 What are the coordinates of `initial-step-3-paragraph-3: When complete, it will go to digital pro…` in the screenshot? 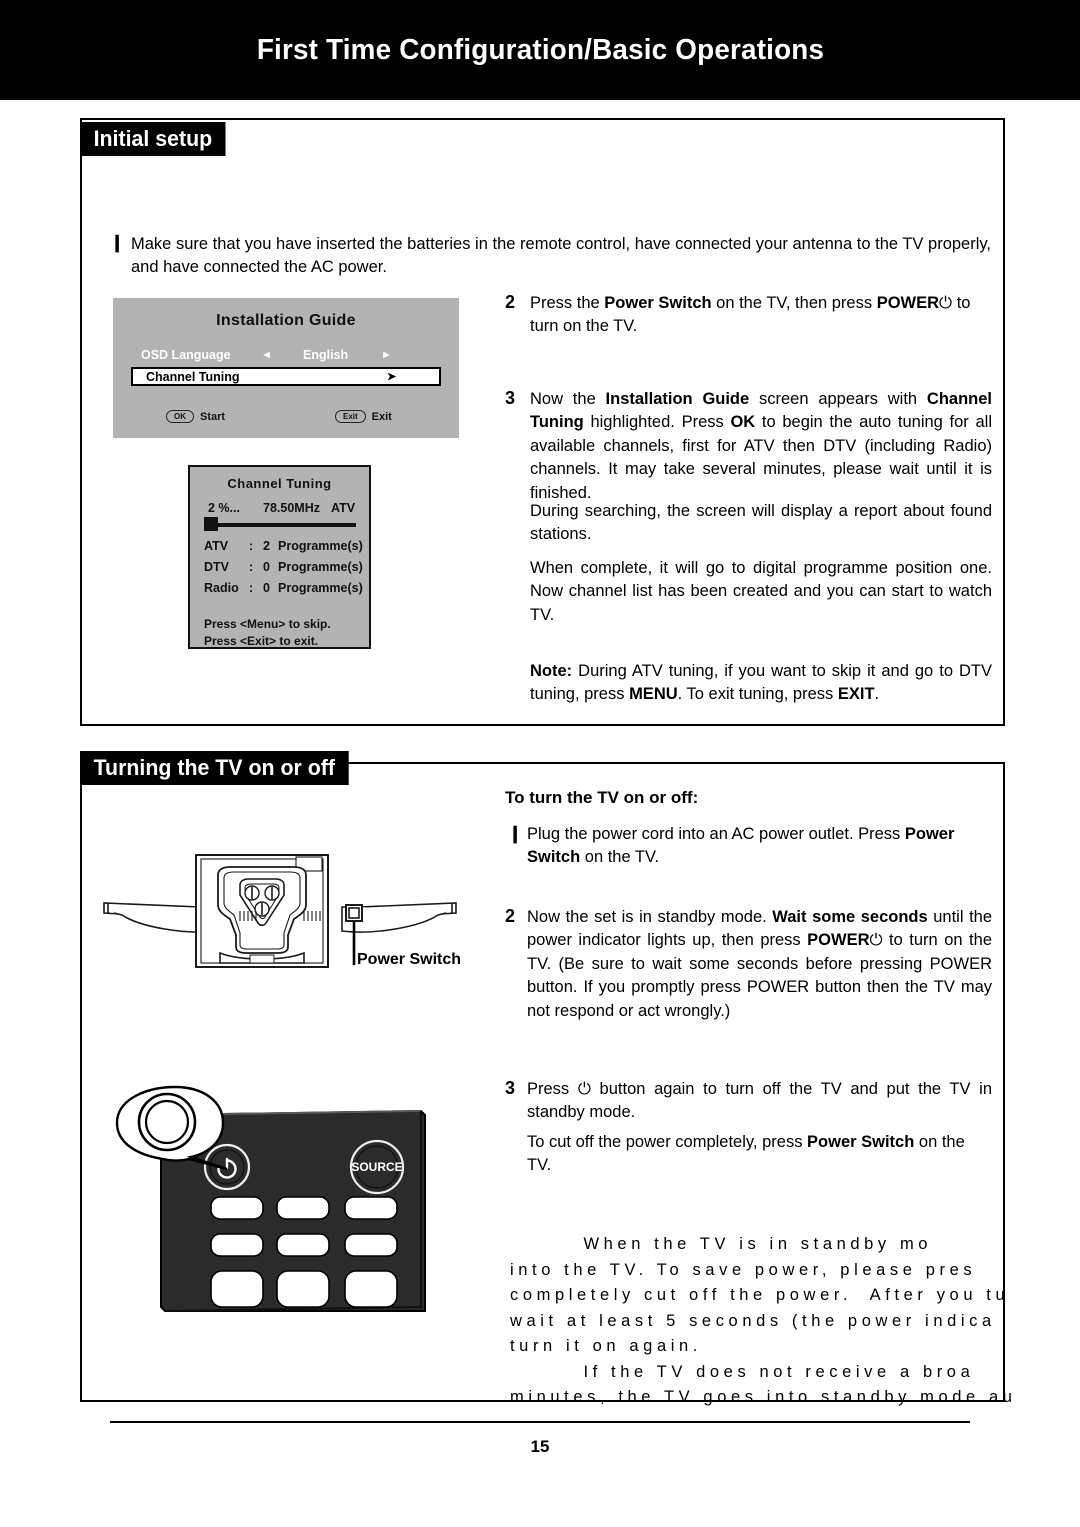 It's located at (761, 591).